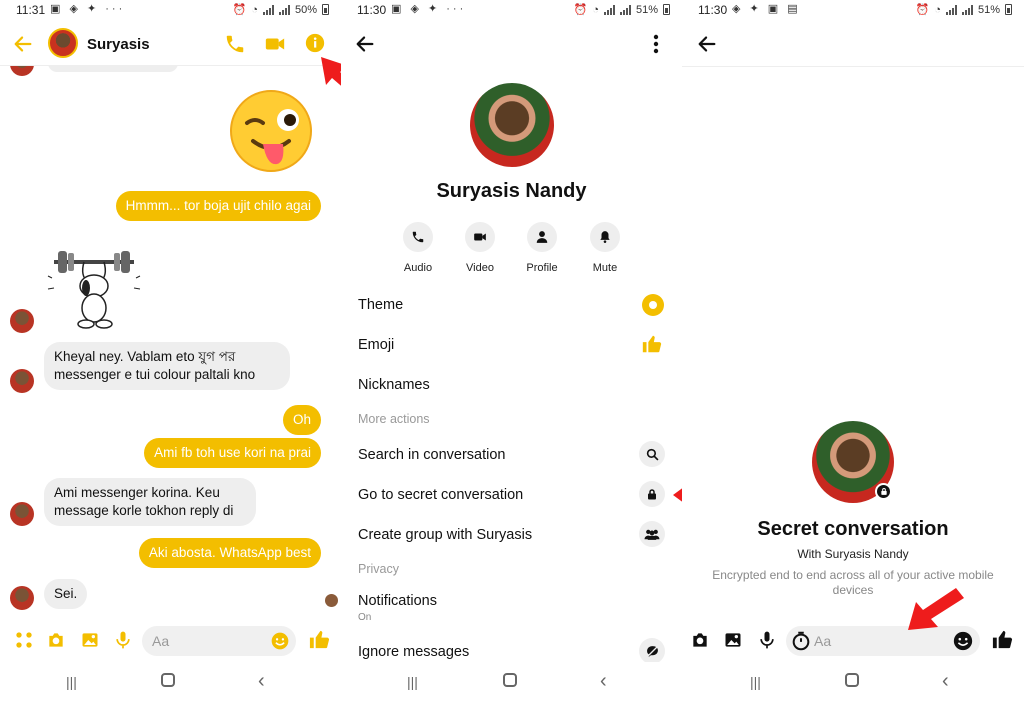  Describe the element at coordinates (801, 641) in the screenshot. I see `timer-icon` at that location.